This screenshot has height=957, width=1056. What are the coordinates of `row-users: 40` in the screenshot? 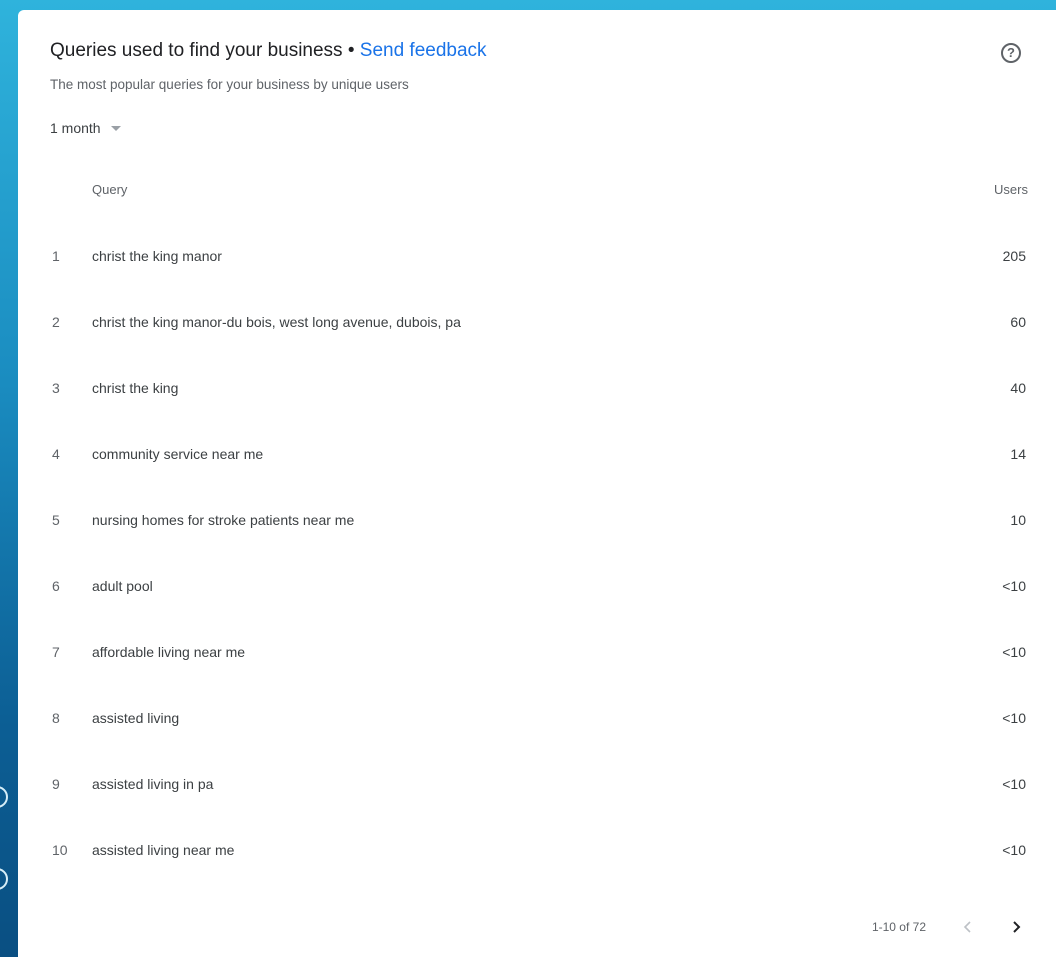 It's located at (1018, 388).